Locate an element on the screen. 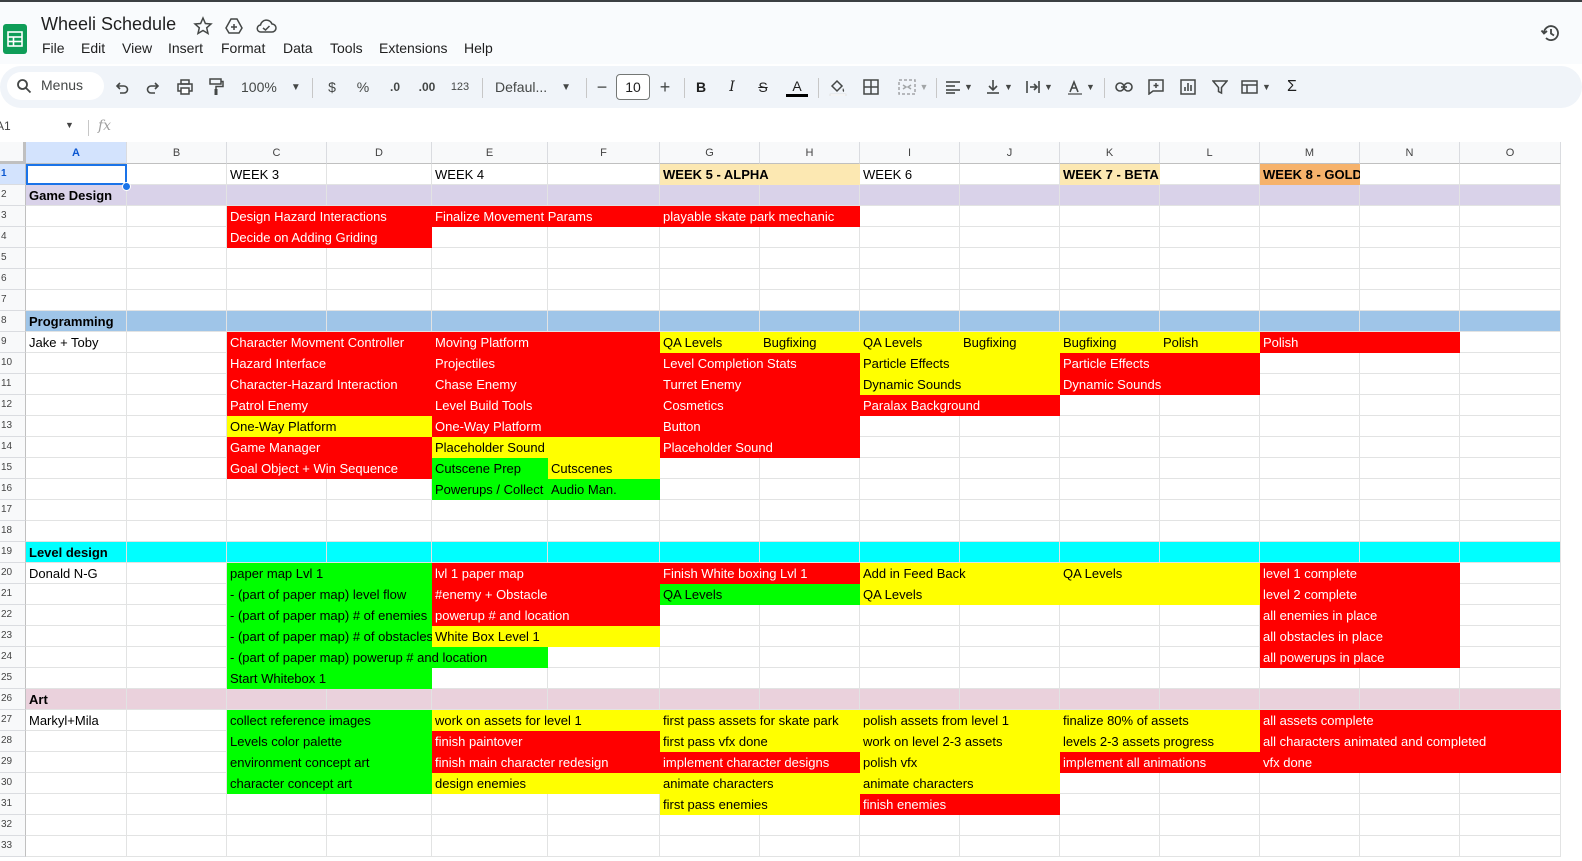  cell: One-Way Platform is located at coordinates (329, 426).